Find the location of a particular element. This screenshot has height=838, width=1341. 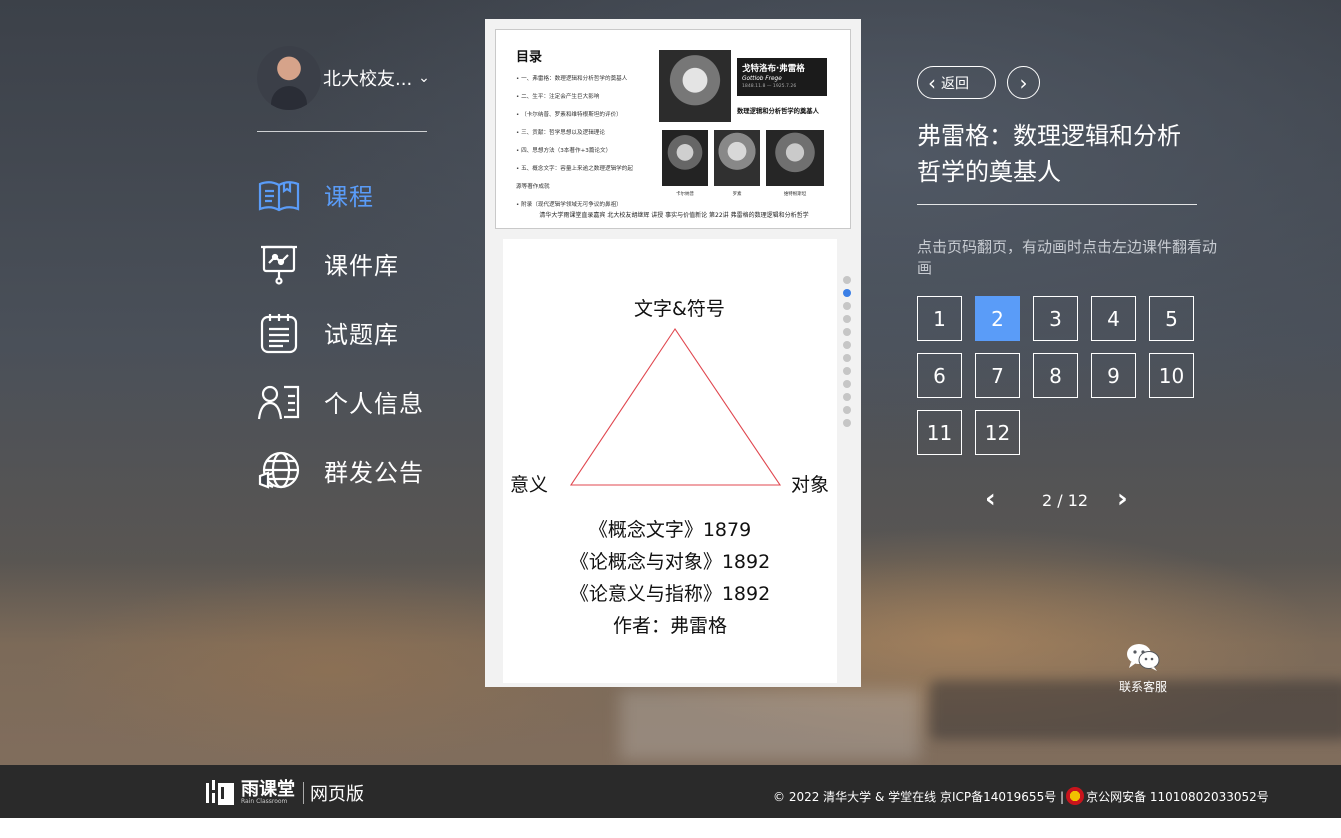

sidebar-item-courseware: 课件库 is located at coordinates (340, 263).